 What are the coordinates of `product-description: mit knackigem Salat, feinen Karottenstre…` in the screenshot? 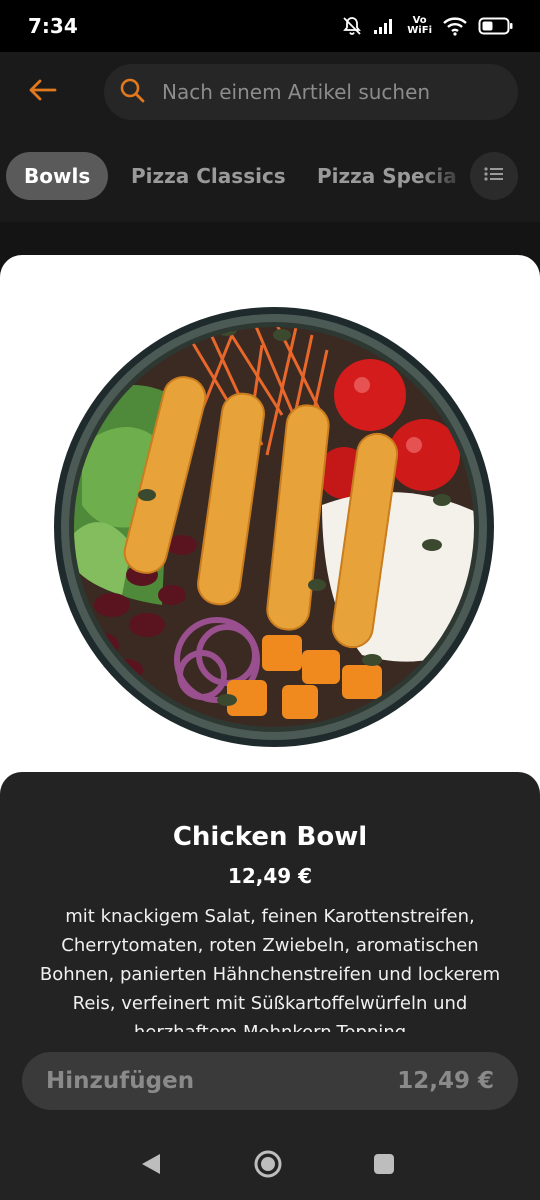 It's located at (270, 969).